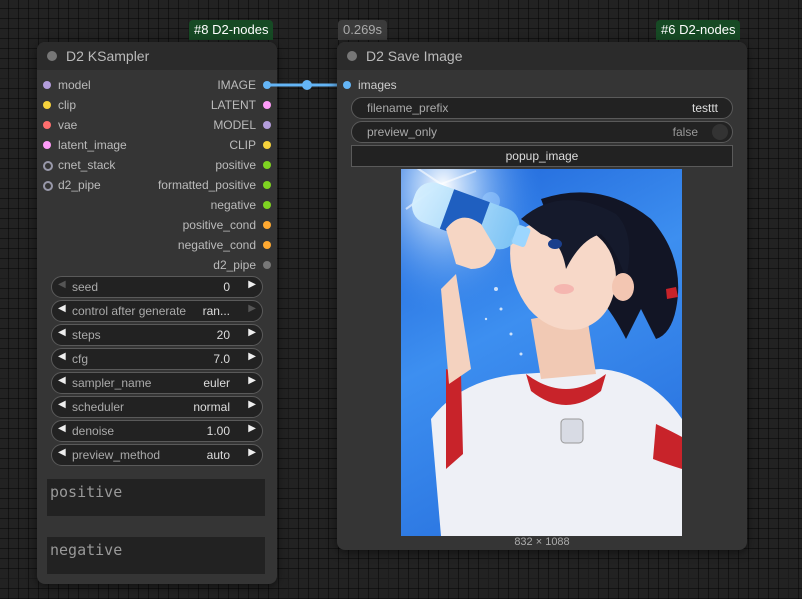 This screenshot has width=802, height=599. Describe the element at coordinates (216, 383) in the screenshot. I see `widget-value: euler` at that location.